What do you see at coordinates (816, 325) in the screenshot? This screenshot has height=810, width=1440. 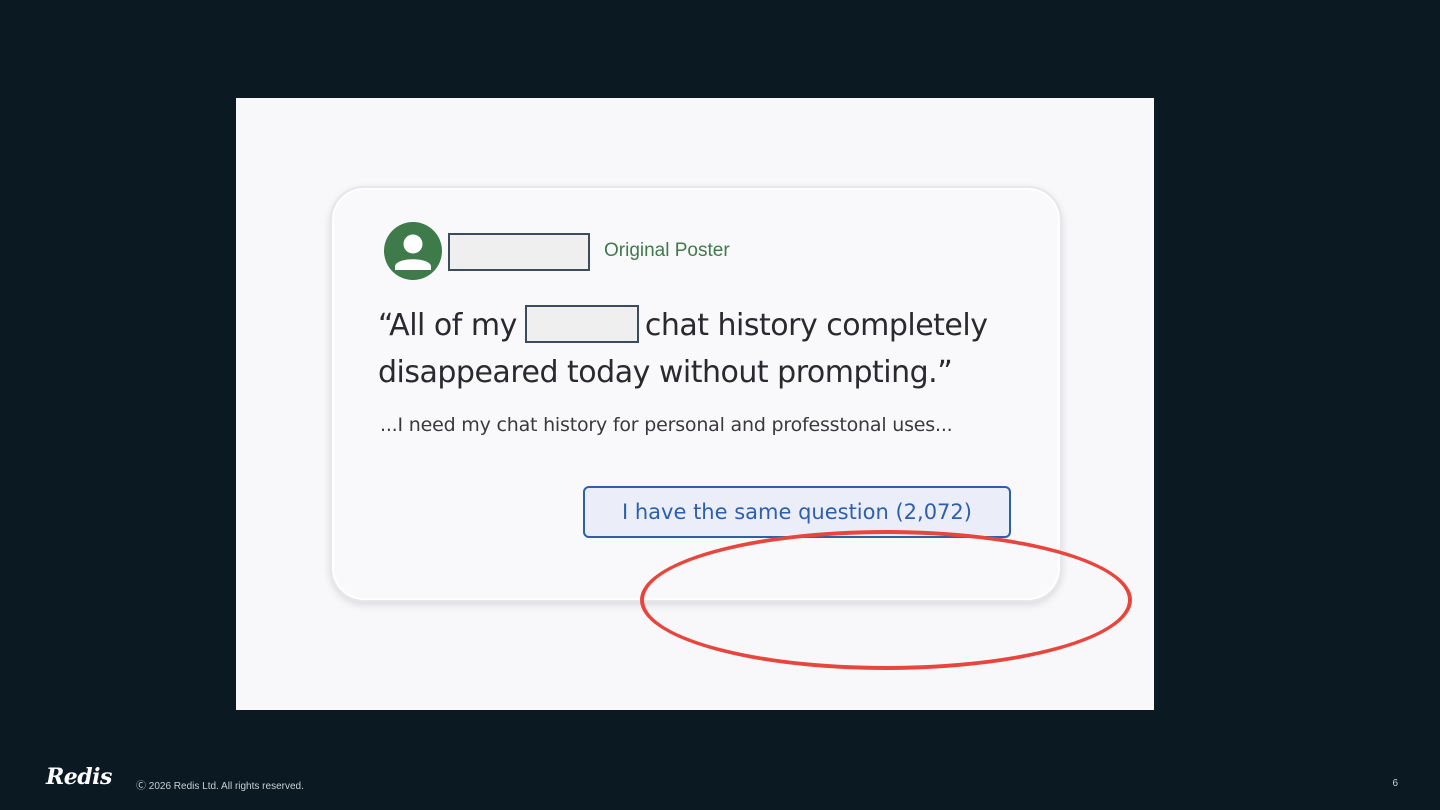 I see `quote-line-1-end: chat history completely` at bounding box center [816, 325].